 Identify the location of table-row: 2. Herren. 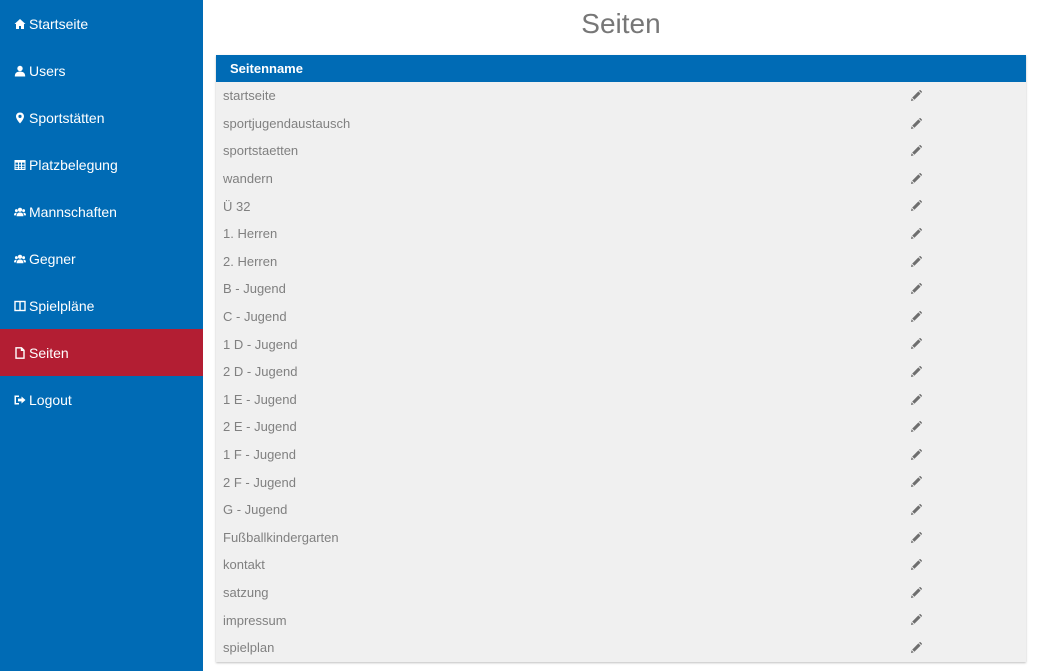
(621, 262).